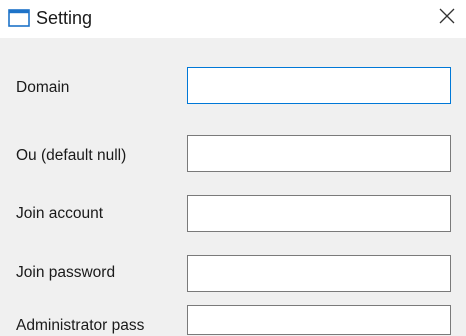 The image size is (466, 336). Describe the element at coordinates (66, 272) in the screenshot. I see `join-password-label: Join password` at that location.